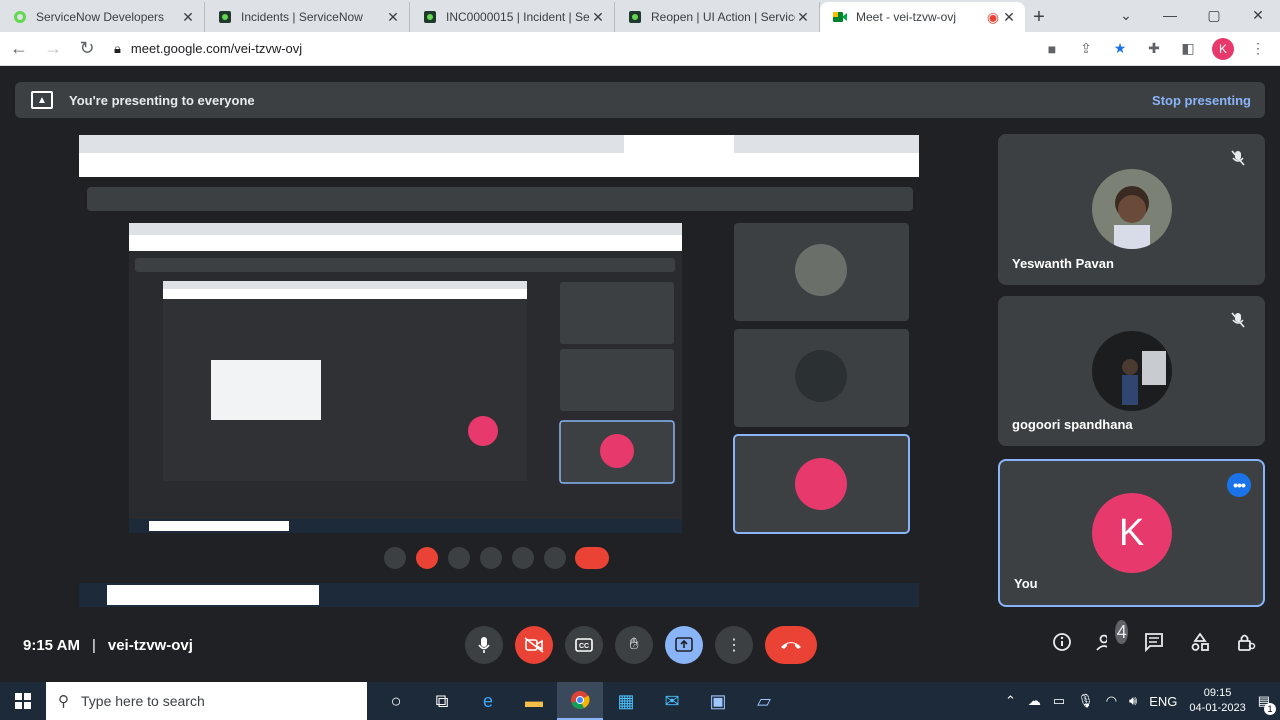 This screenshot has height=720, width=1280. Describe the element at coordinates (396, 701) in the screenshot. I see `cortana-icon: ○` at that location.